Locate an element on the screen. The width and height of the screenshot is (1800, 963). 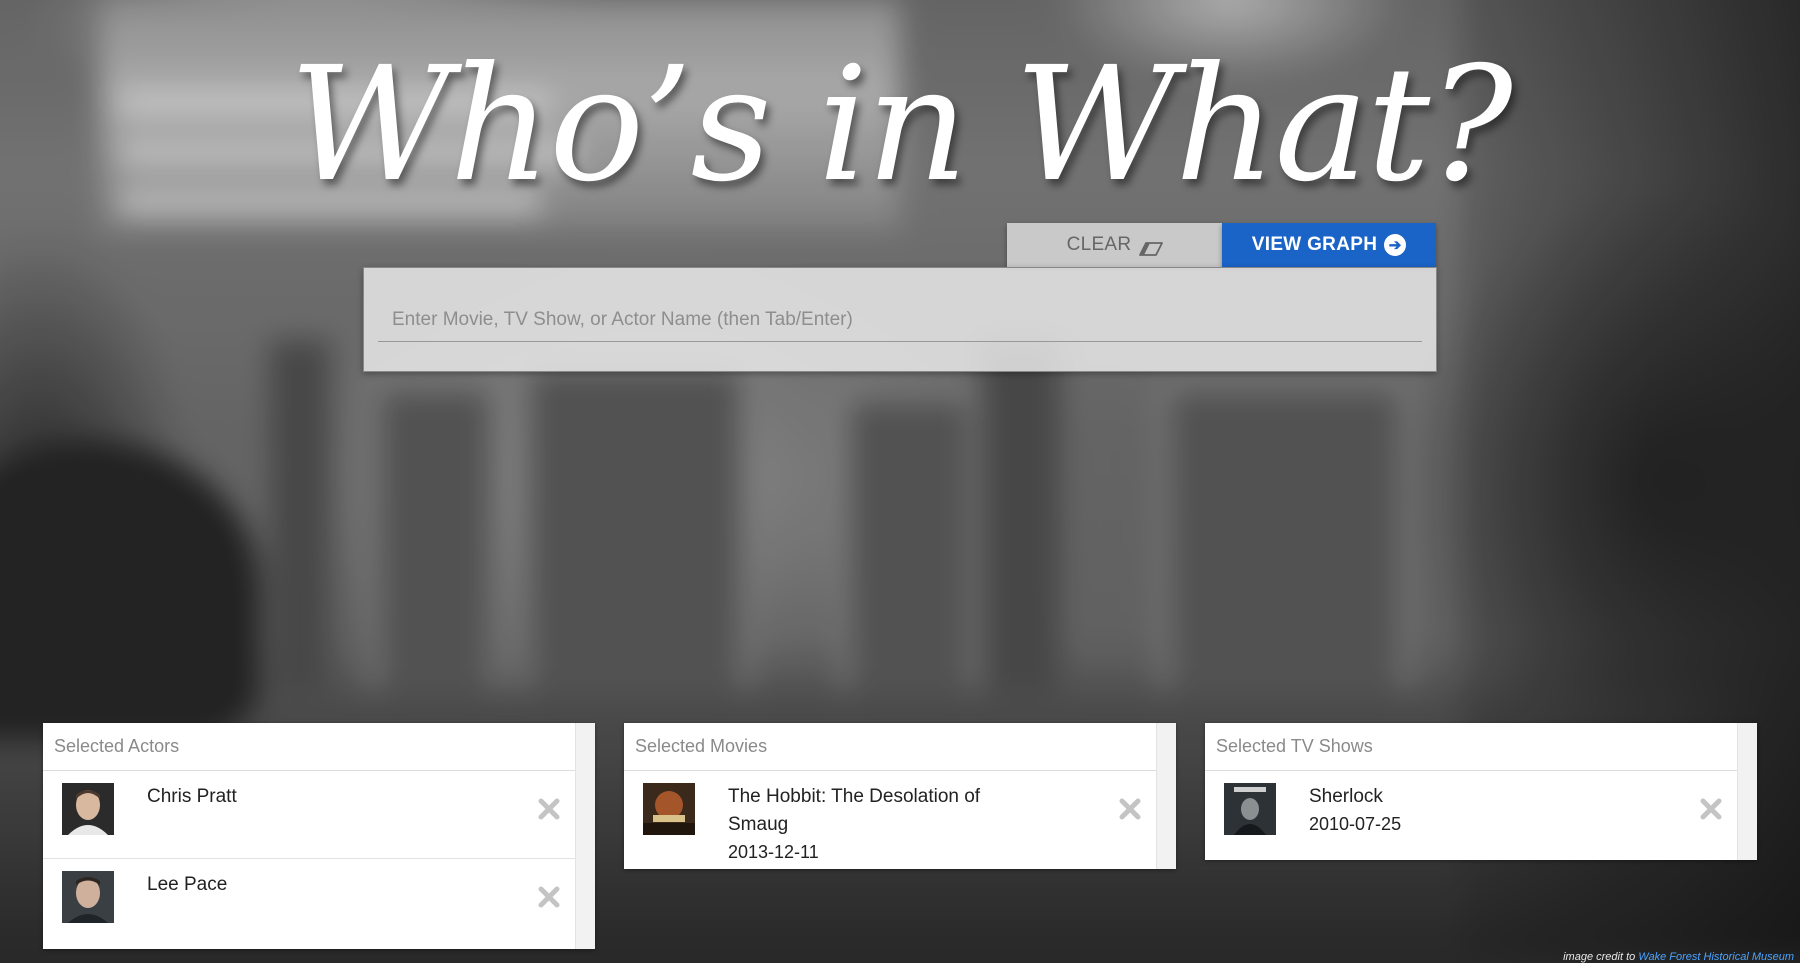
list-item: Lee Pace is located at coordinates (309, 903).